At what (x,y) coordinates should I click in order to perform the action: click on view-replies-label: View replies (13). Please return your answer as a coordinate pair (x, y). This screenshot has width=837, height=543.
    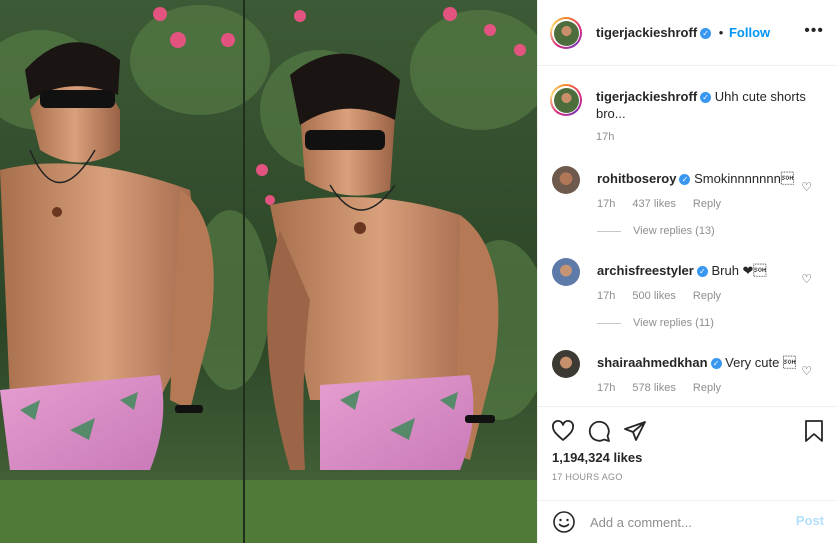
    Looking at the image, I should click on (674, 231).